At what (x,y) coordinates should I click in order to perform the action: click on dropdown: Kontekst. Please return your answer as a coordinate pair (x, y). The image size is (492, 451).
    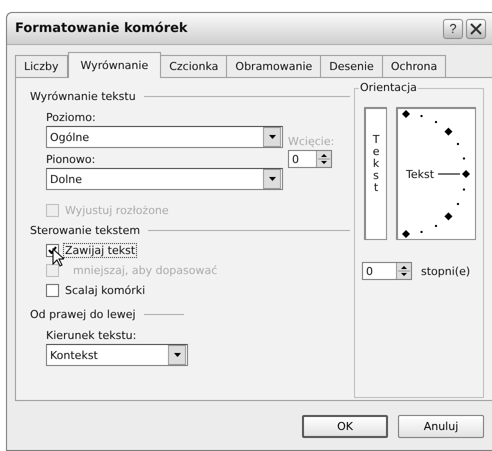
    Looking at the image, I should click on (117, 355).